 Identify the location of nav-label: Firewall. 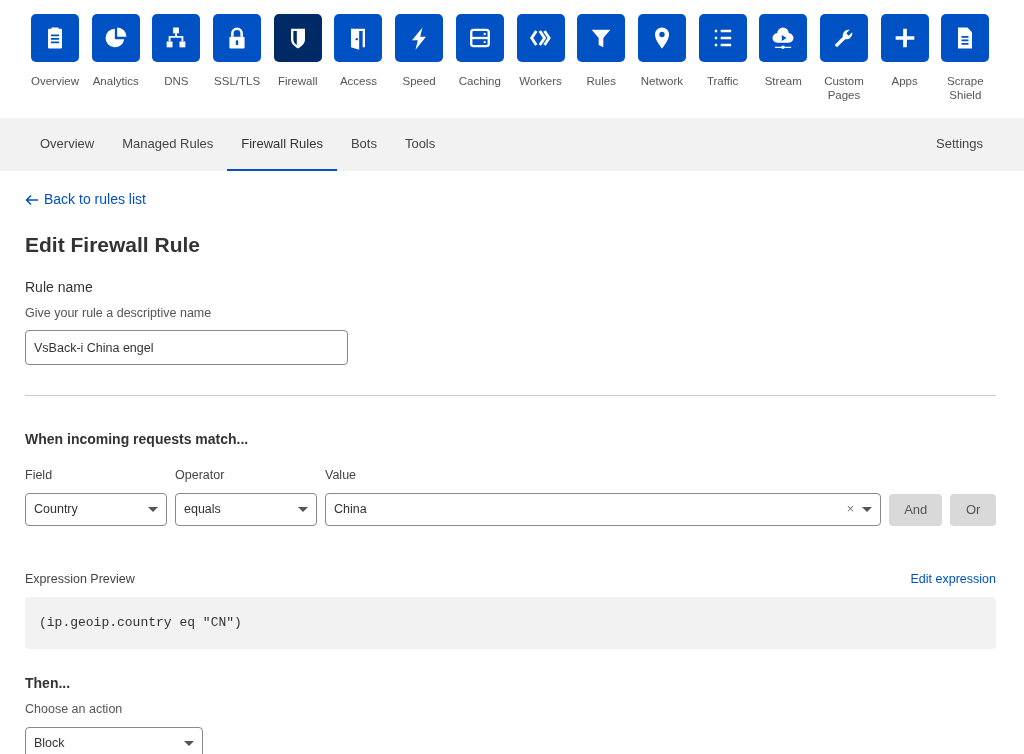
(297, 81).